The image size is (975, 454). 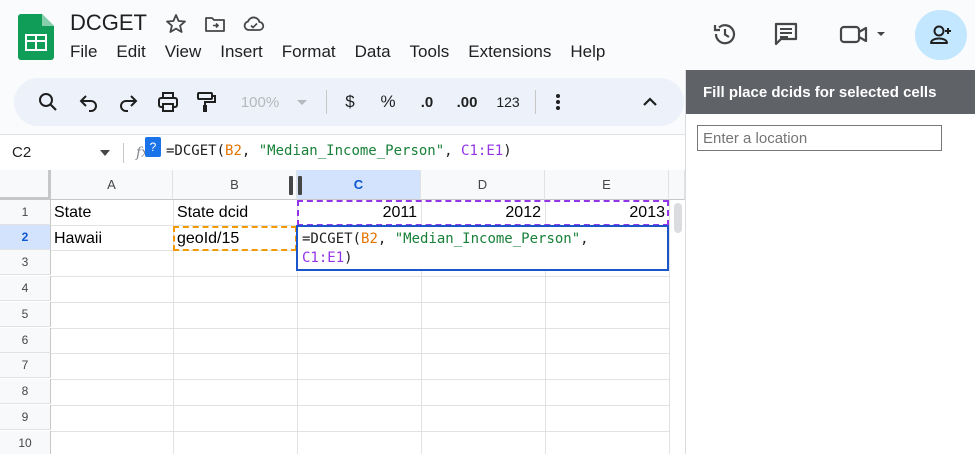 What do you see at coordinates (196, 151) in the screenshot?
I see `formula-token: =DCGET(` at bounding box center [196, 151].